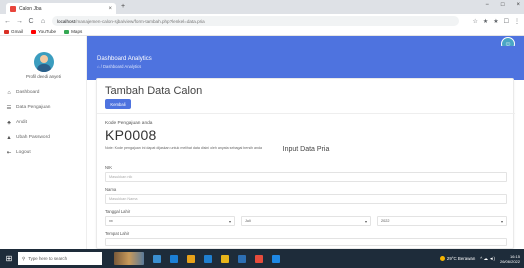  I want to click on maximize-button: □, so click(503, 5).